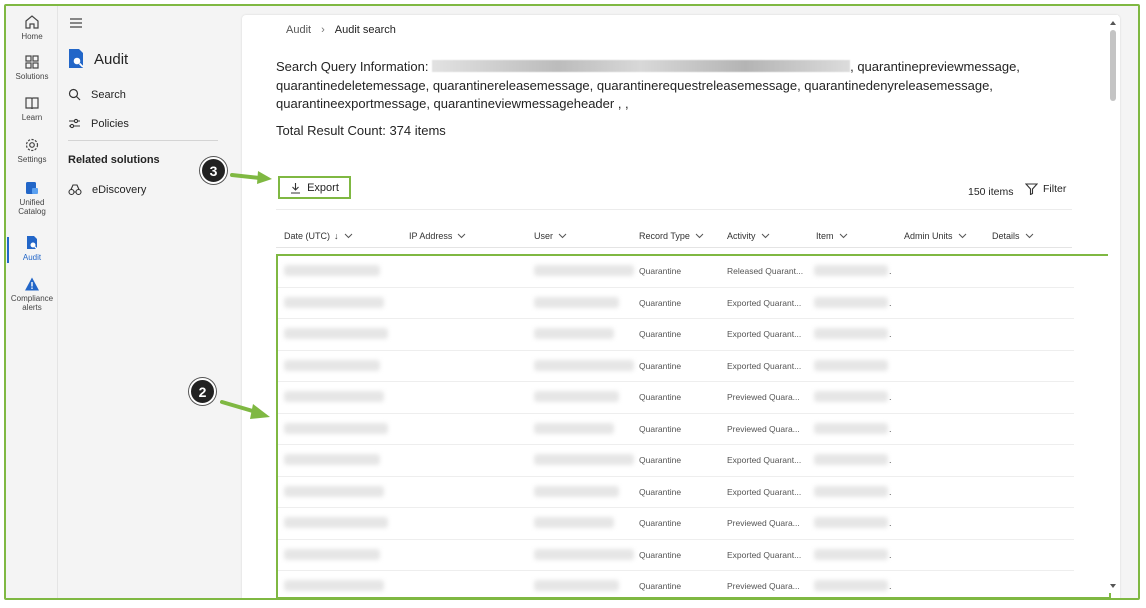  What do you see at coordinates (1113, 304) in the screenshot?
I see `scrollbar-track` at bounding box center [1113, 304].